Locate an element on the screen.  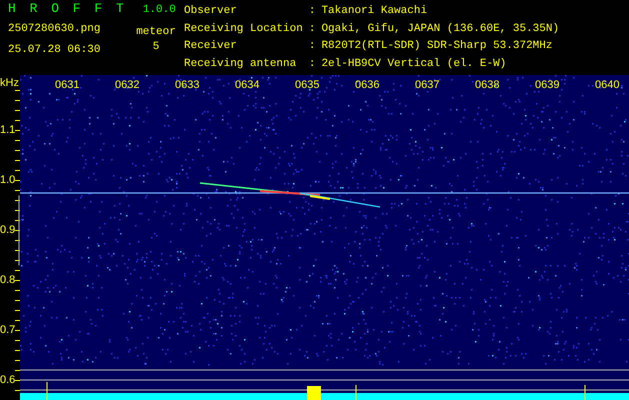
unit-label: kHz is located at coordinates (9, 83).